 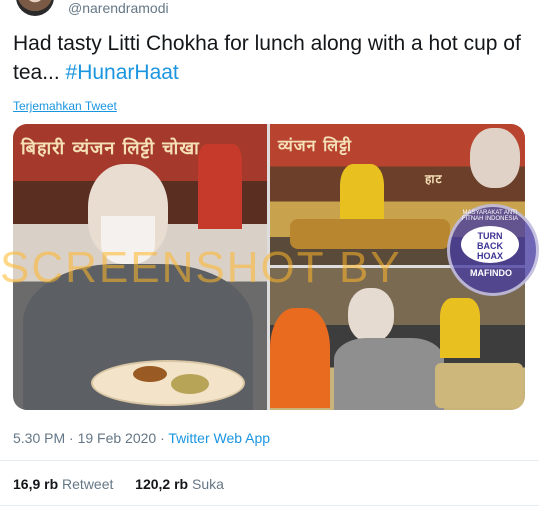 I want to click on hashtag-link: #HunarHaat, so click(x=122, y=72).